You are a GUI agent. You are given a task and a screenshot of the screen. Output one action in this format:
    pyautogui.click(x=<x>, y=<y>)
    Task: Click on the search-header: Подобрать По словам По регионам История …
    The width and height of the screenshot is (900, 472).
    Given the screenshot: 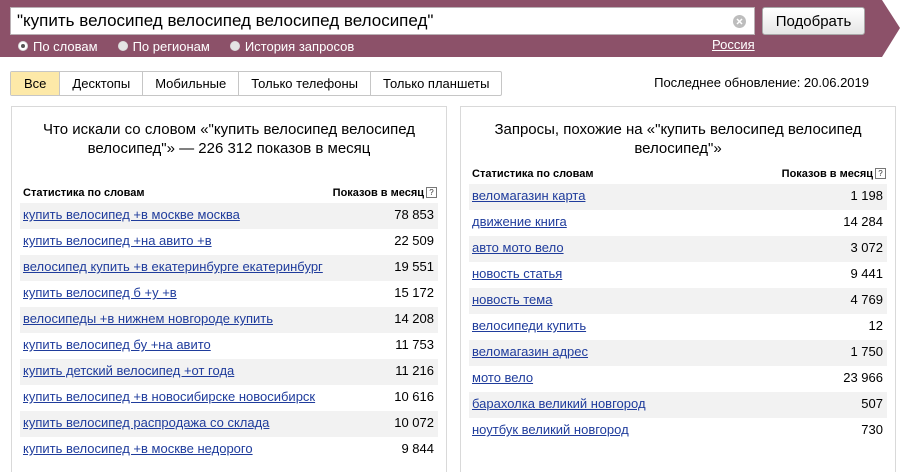 What is the action you would take?
    pyautogui.click(x=450, y=28)
    